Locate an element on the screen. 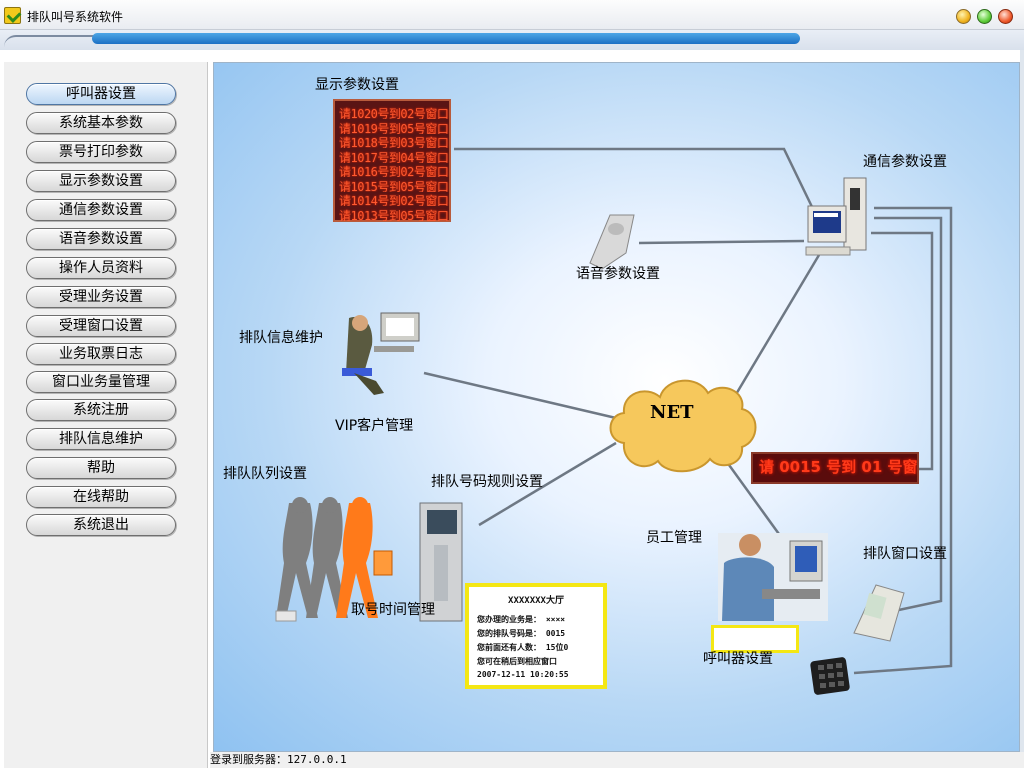 This screenshot has height=768, width=1024. card-reader-icon is located at coordinates (879, 613).